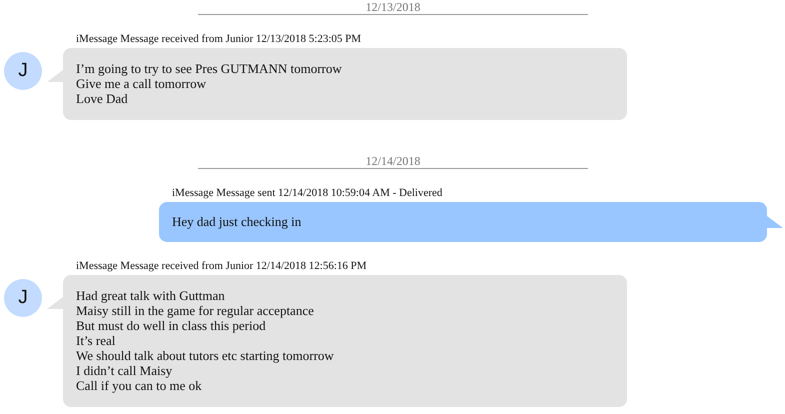 The image size is (785, 414). What do you see at coordinates (237, 221) in the screenshot?
I see `message-text: Hey dad just checking in` at bounding box center [237, 221].